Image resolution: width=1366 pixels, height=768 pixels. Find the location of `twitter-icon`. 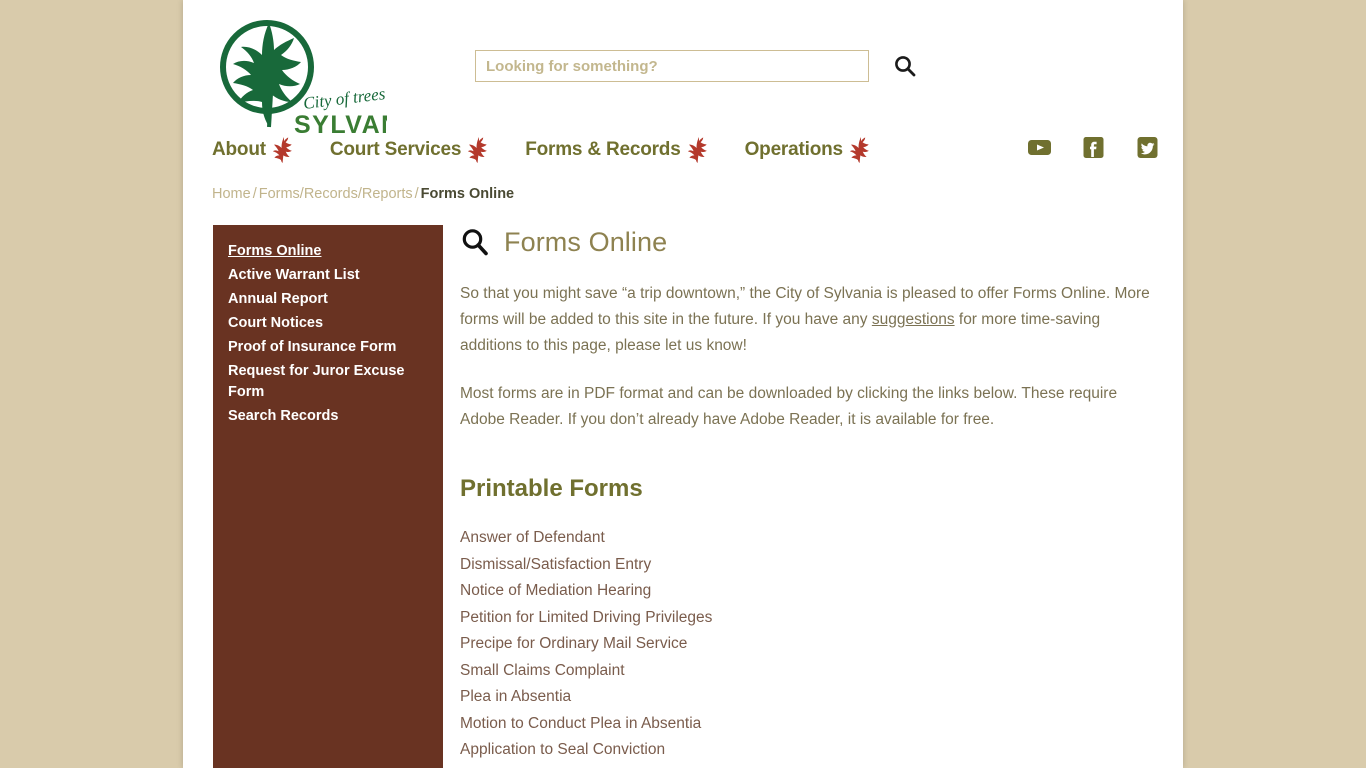

twitter-icon is located at coordinates (1147, 147).